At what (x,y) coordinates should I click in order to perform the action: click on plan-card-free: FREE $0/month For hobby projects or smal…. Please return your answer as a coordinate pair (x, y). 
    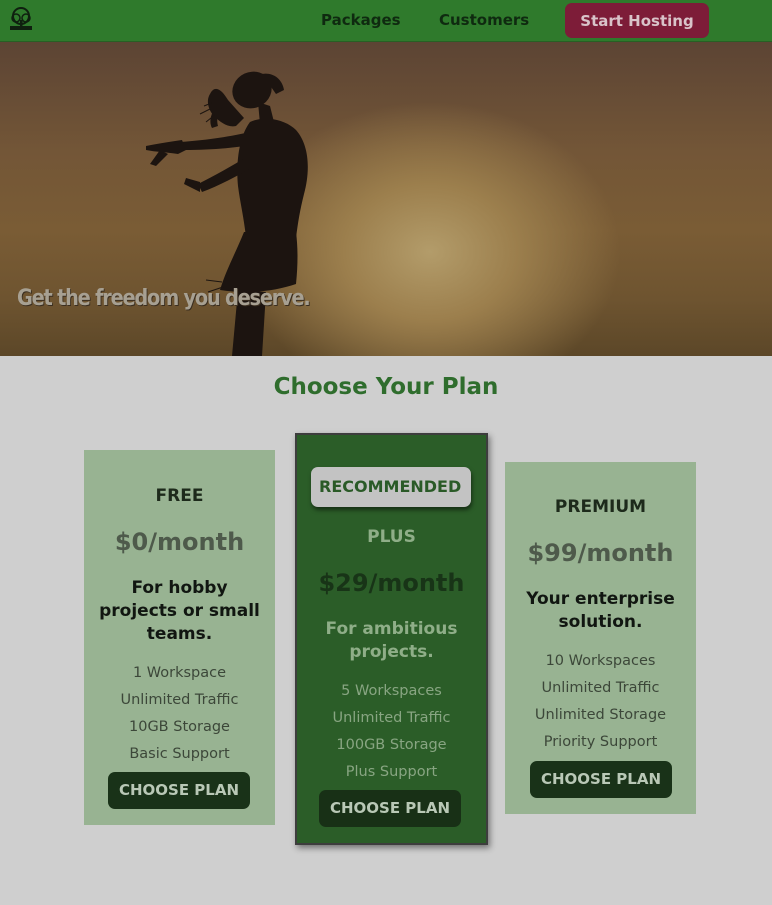
    Looking at the image, I should click on (179, 637).